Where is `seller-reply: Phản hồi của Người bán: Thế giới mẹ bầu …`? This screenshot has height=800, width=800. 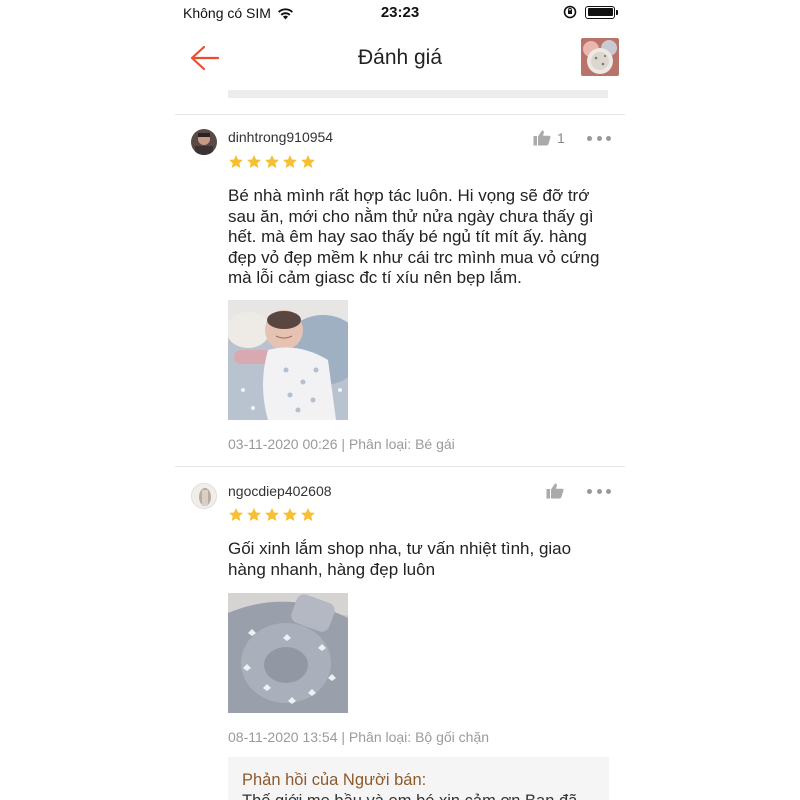 seller-reply: Phản hồi của Người bán: Thế giới mẹ bầu … is located at coordinates (418, 778).